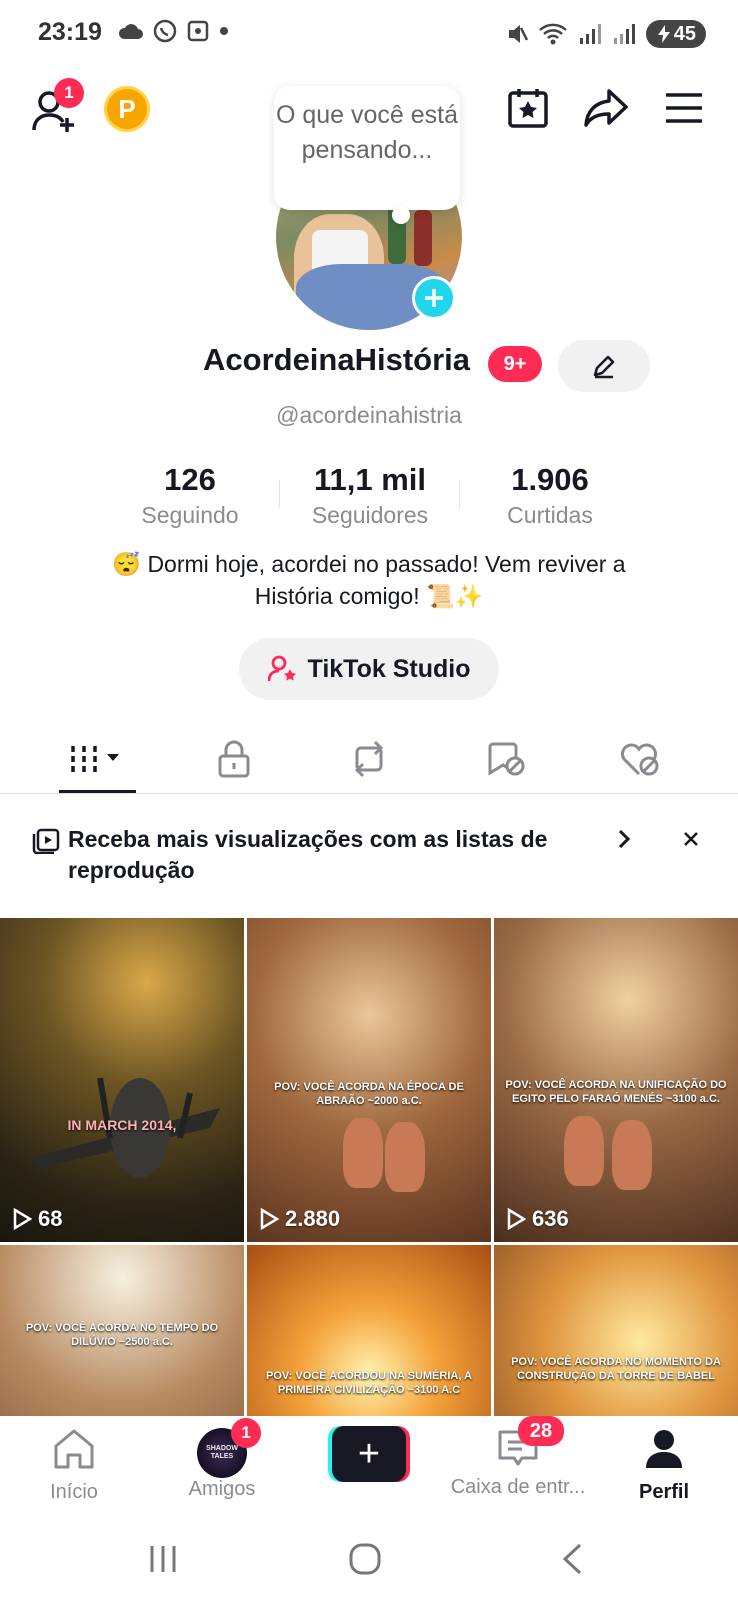 The image size is (738, 1600). Describe the element at coordinates (50, 1218) in the screenshot. I see `view-count-value: 68` at that location.